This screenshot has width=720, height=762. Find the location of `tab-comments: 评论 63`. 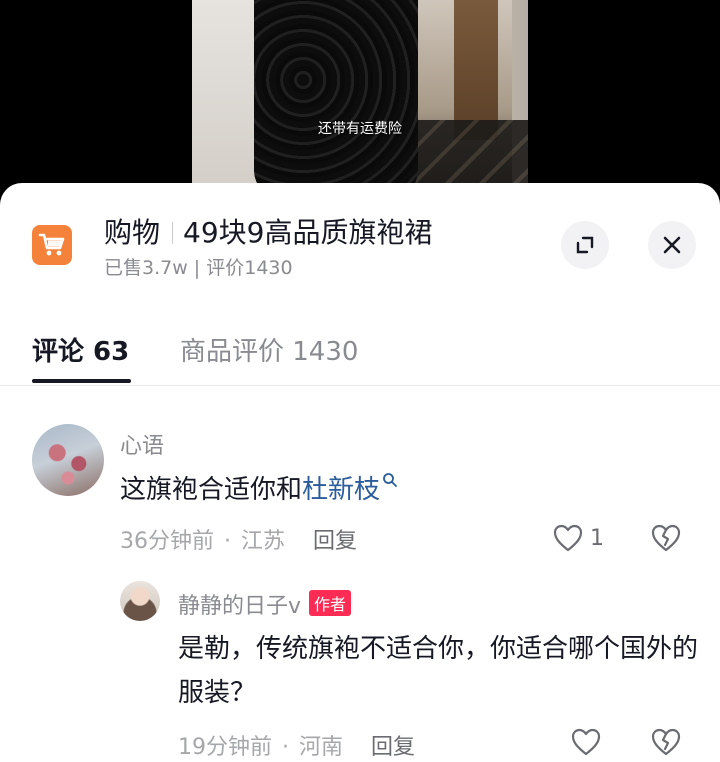

tab-comments: 评论 63 is located at coordinates (80, 349).